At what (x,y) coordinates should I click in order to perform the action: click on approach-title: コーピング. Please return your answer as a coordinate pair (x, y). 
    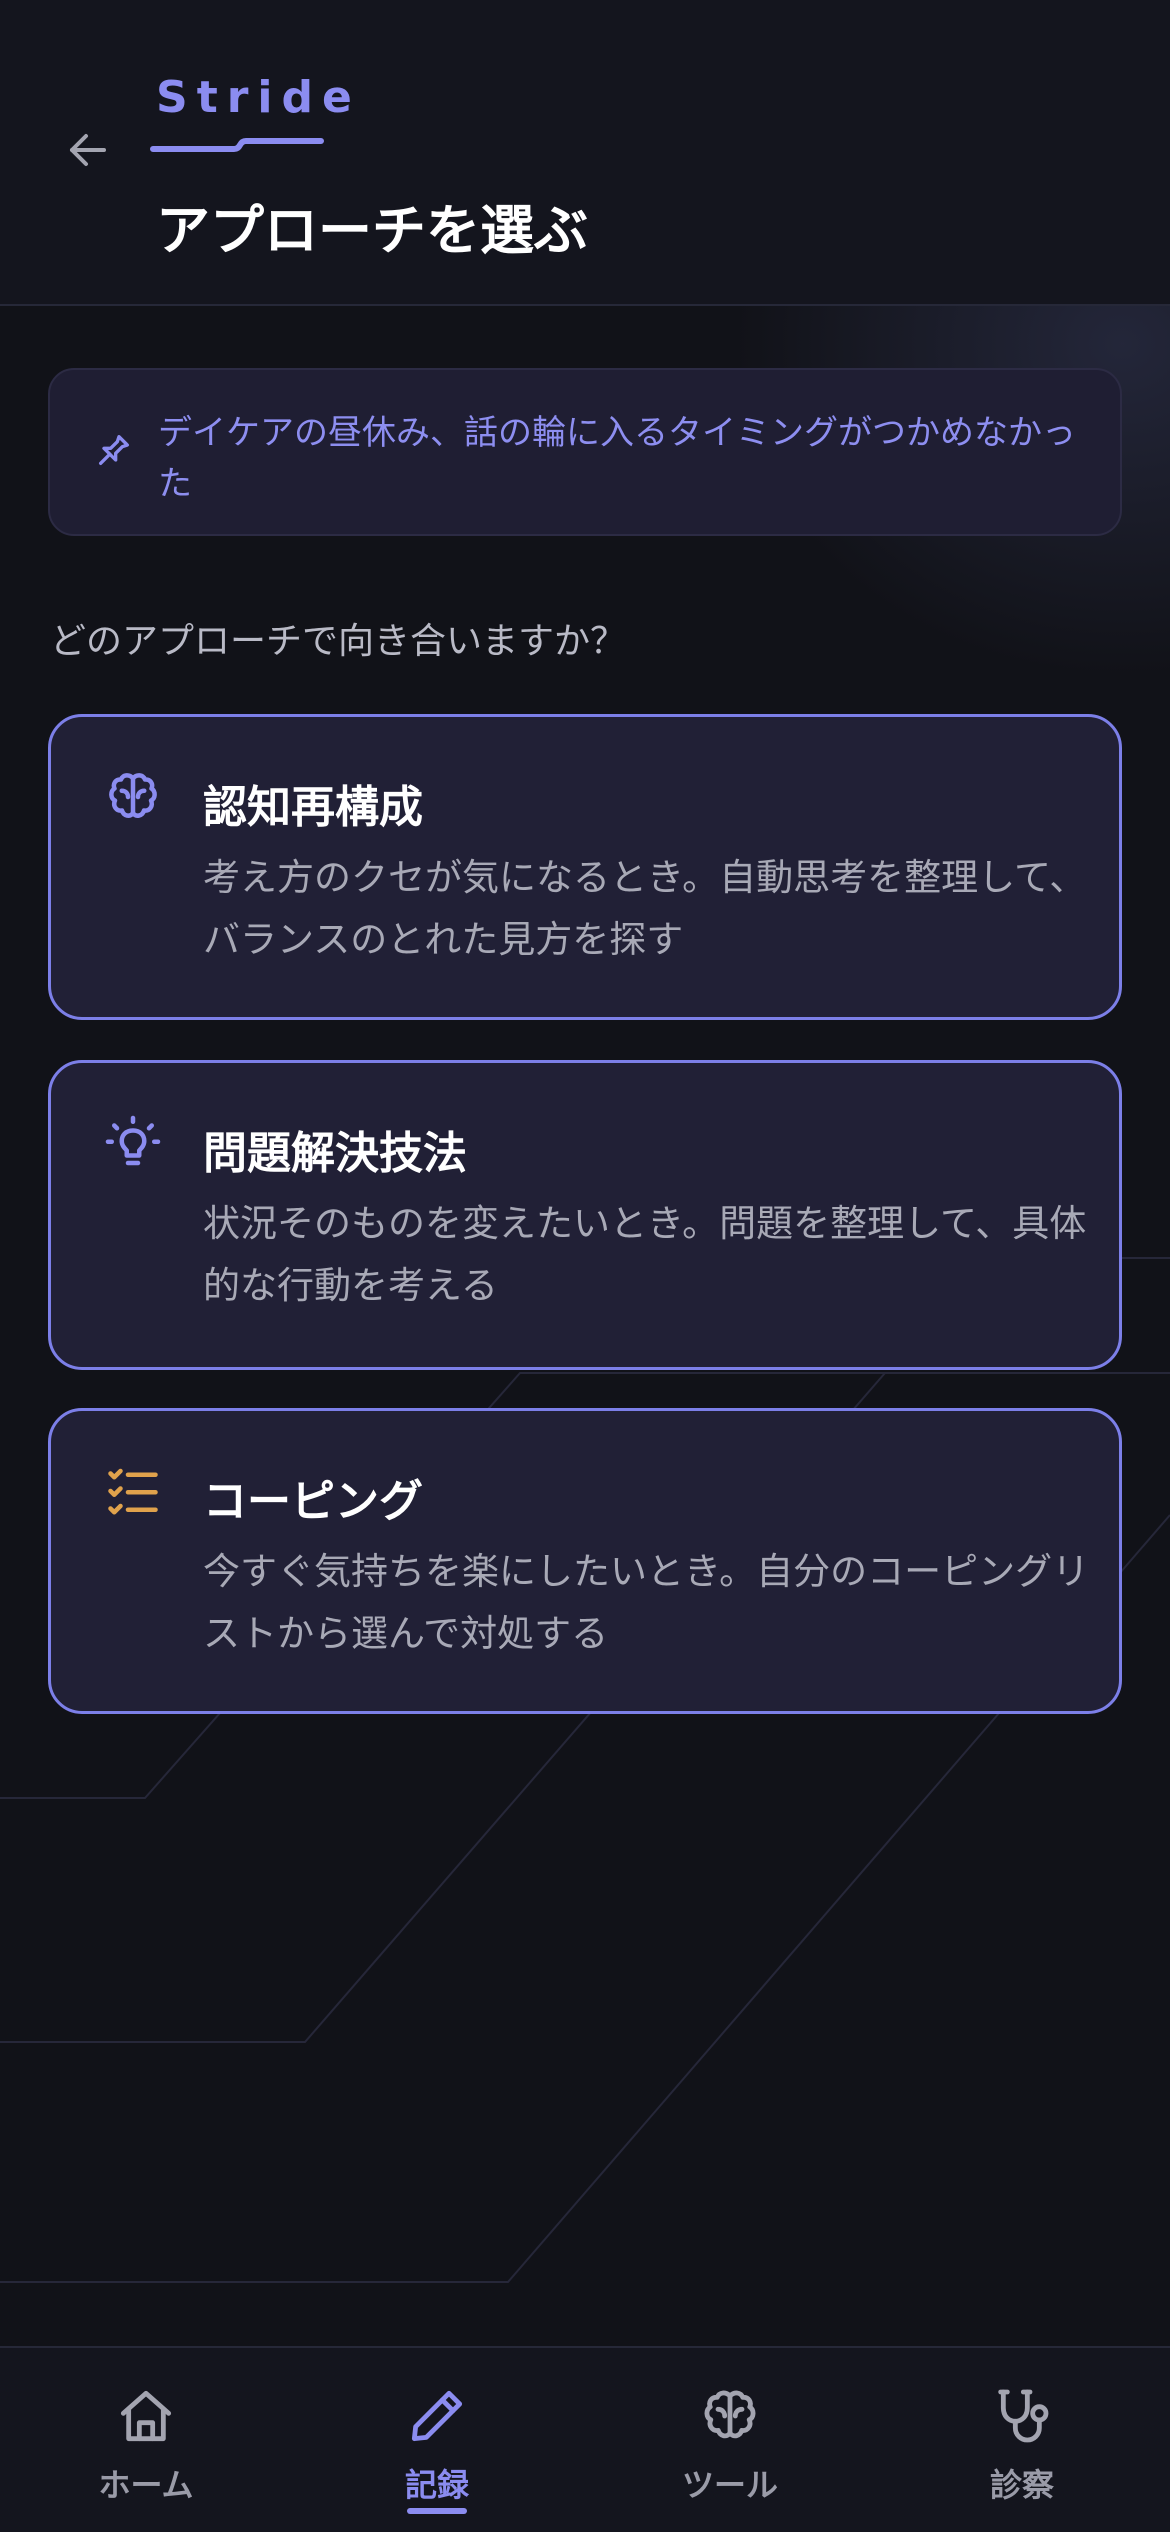
    Looking at the image, I should click on (313, 1501).